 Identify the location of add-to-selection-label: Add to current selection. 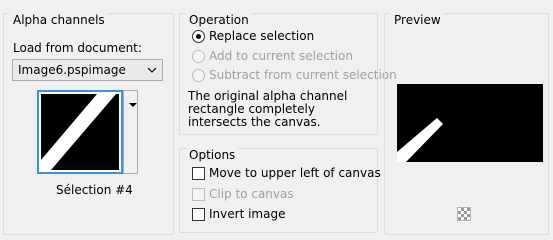
(281, 56).